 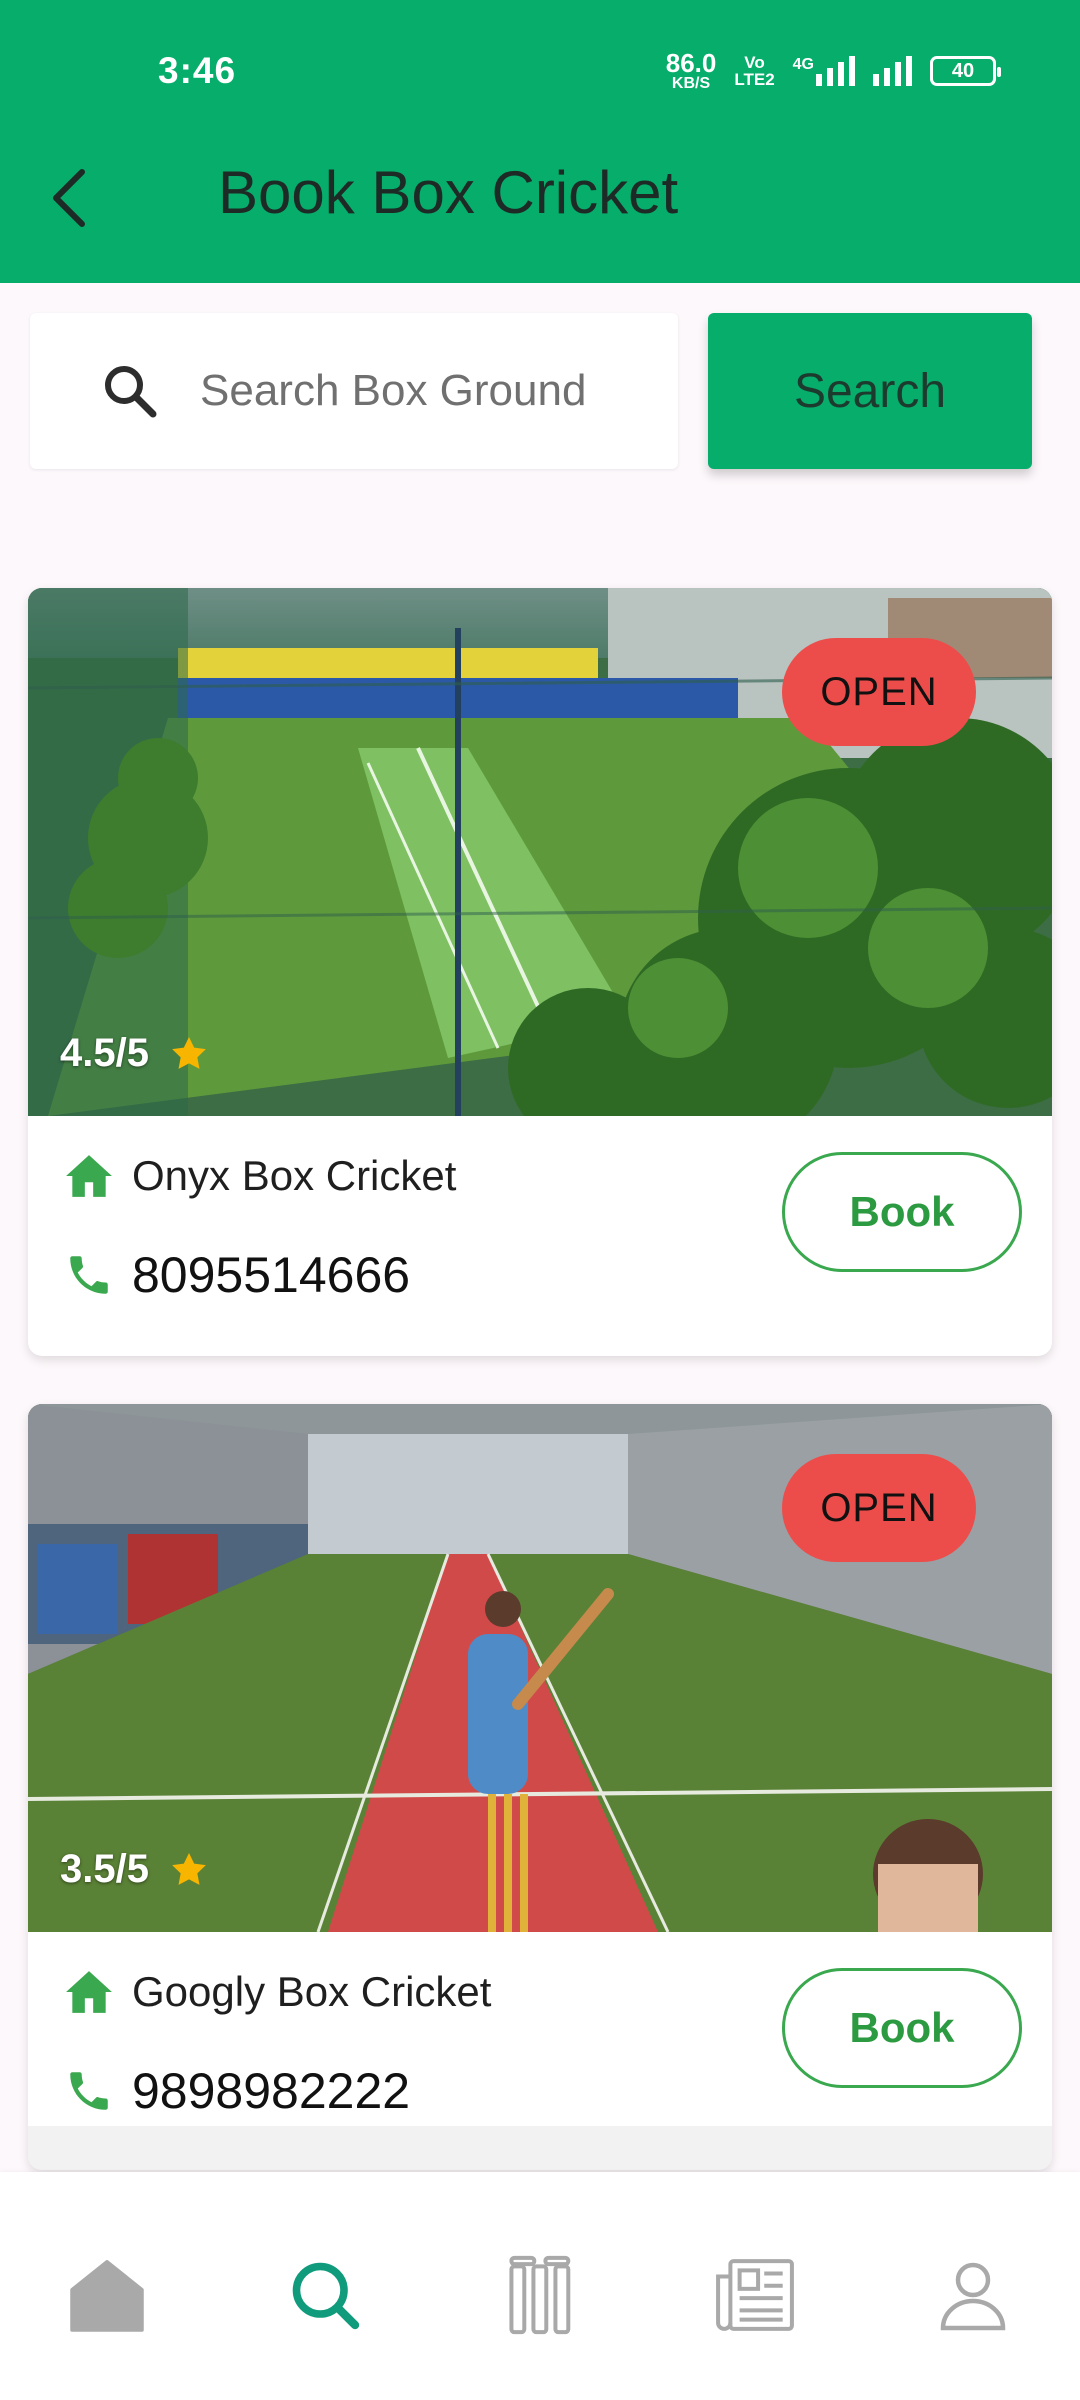 I want to click on stumps-icon, so click(x=540, y=2295).